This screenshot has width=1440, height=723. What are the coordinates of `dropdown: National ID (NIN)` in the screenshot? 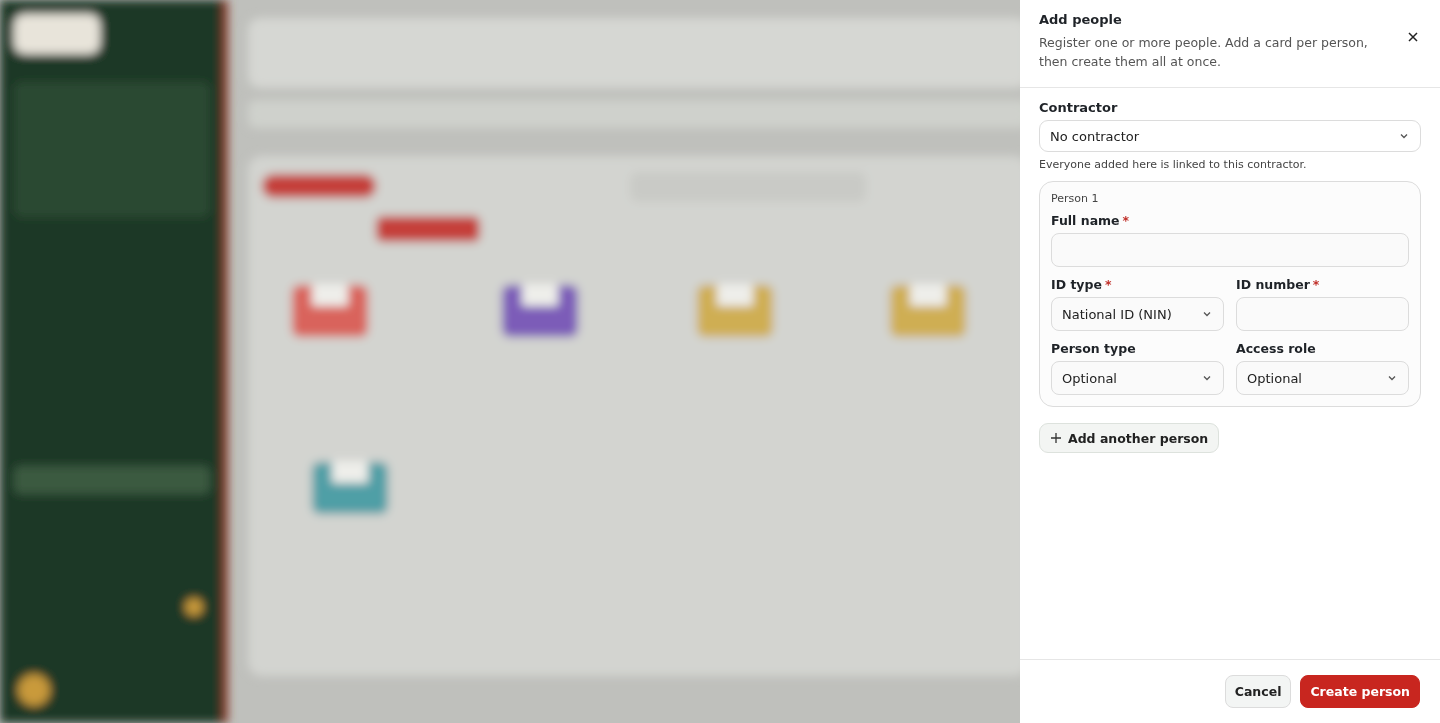 It's located at (1137, 314).